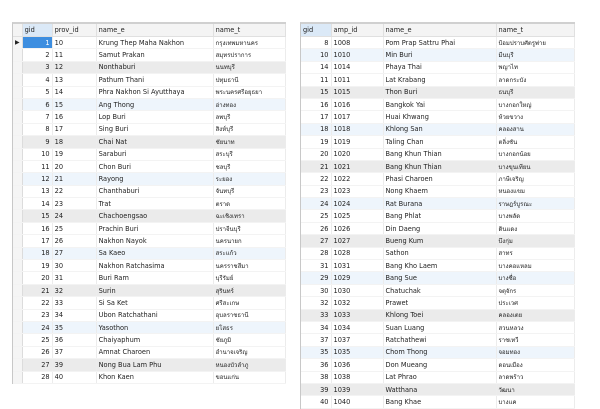 The height and width of the screenshot is (409, 600). What do you see at coordinates (316, 30) in the screenshot?
I see `column-header-gid: gid` at bounding box center [316, 30].